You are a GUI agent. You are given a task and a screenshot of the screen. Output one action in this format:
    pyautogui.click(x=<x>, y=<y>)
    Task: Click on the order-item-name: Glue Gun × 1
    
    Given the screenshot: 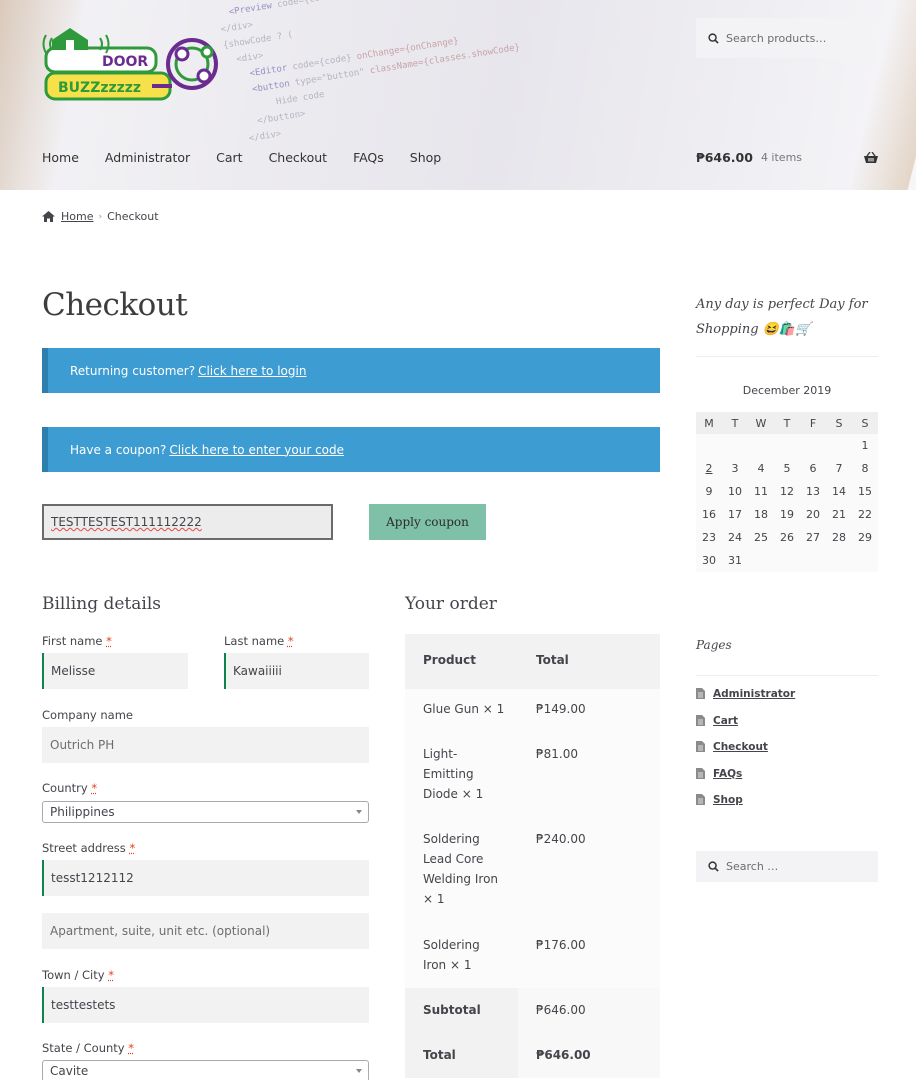 What is the action you would take?
    pyautogui.click(x=464, y=709)
    